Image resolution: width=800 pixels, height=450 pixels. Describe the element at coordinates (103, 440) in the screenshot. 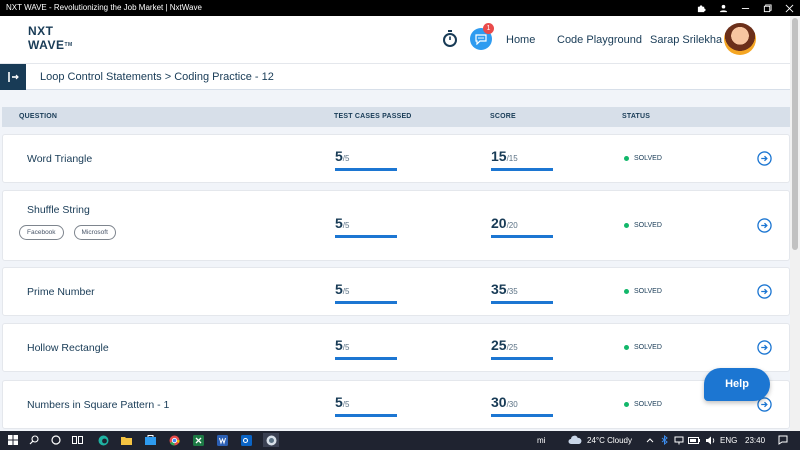

I see `edge-icon` at that location.